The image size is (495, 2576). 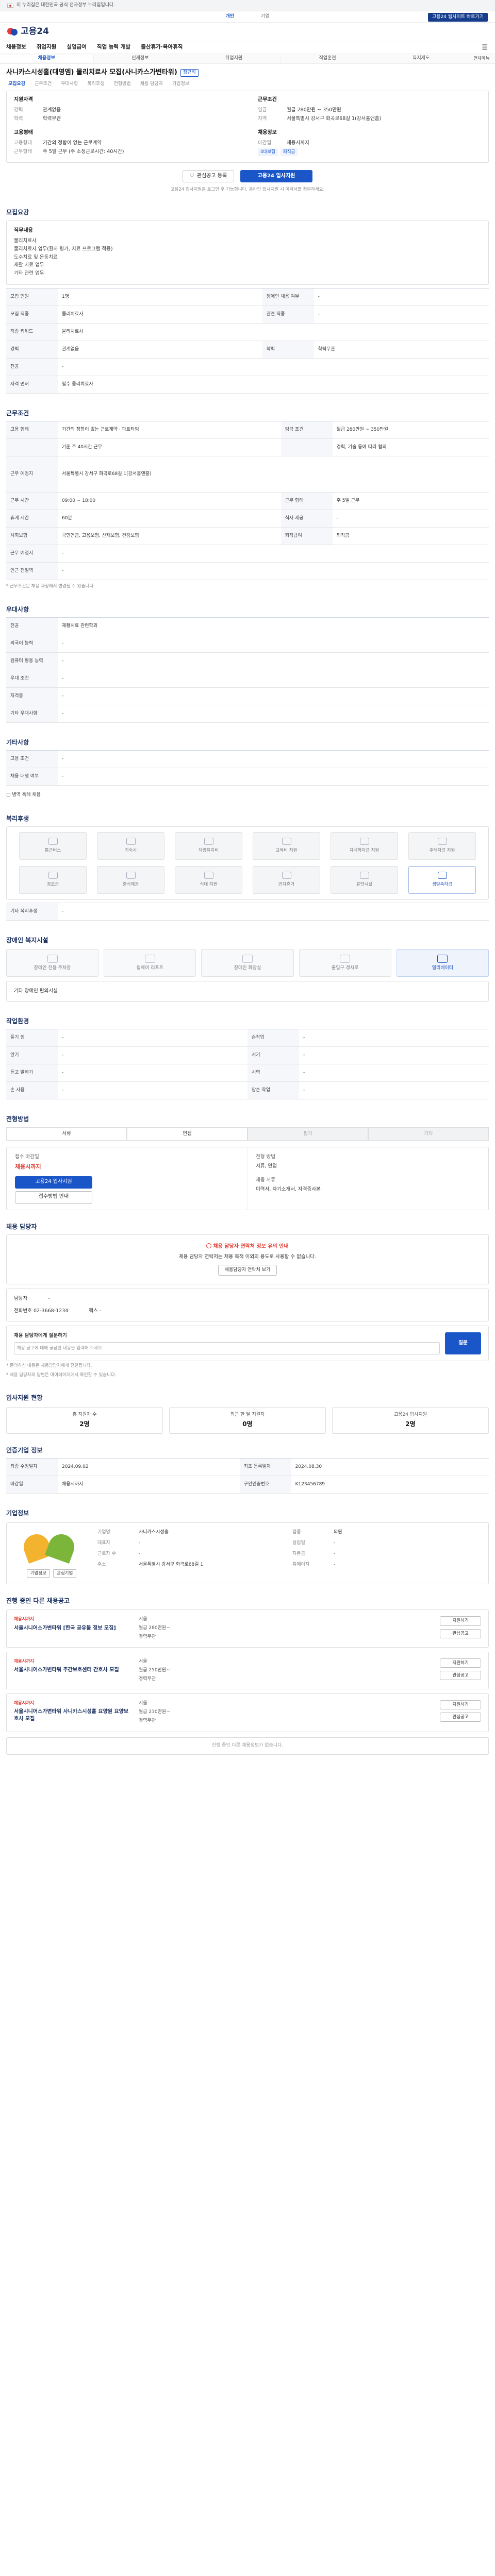 I want to click on benefit-item: 주택자금 지원, so click(x=442, y=846).